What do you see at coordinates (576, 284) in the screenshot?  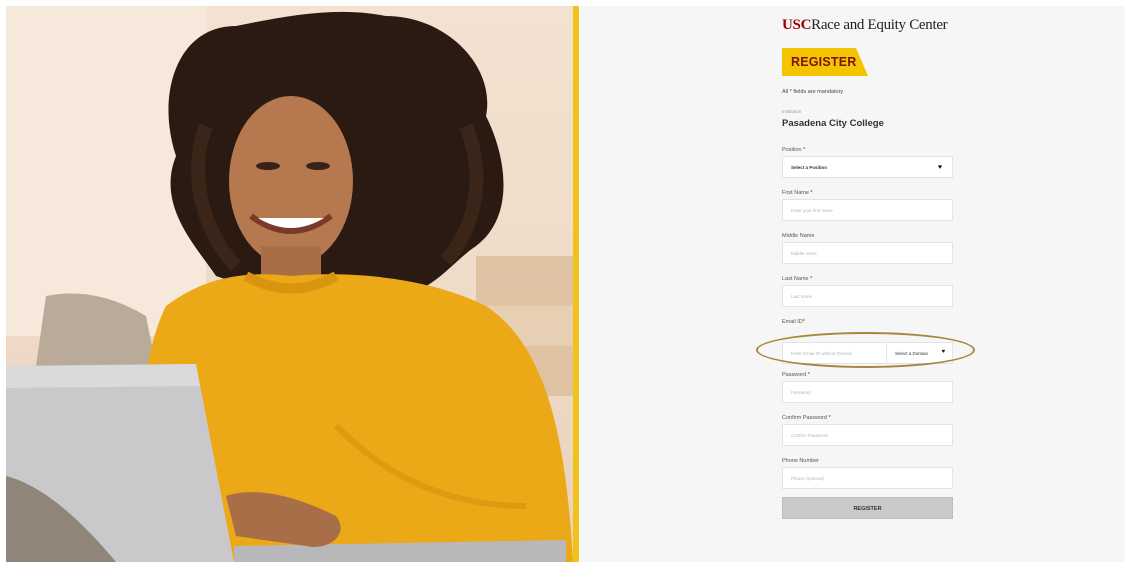 I see `accent-divider` at bounding box center [576, 284].